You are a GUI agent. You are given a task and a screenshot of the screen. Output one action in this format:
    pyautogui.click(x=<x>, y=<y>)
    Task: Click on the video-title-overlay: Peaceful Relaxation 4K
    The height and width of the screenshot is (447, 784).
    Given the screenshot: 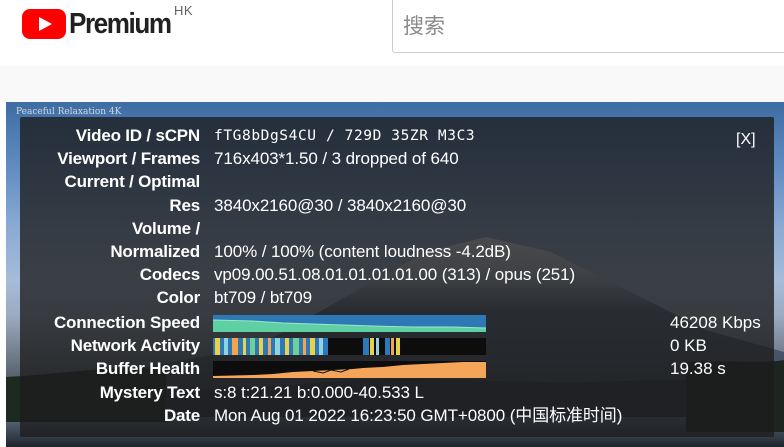 What is the action you would take?
    pyautogui.click(x=69, y=112)
    